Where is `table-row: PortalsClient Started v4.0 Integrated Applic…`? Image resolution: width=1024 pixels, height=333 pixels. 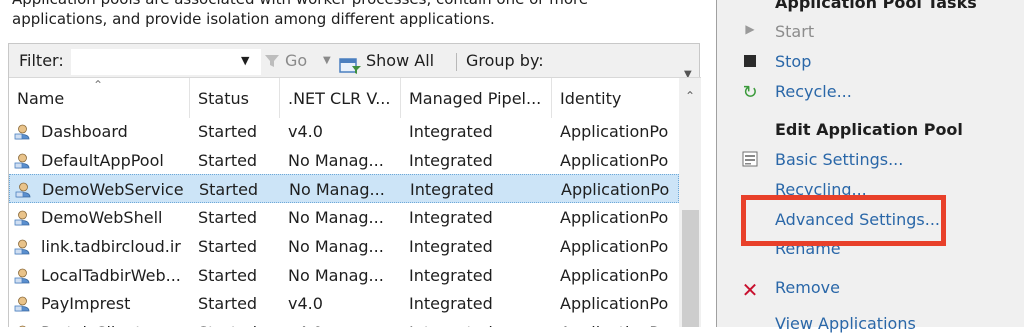
table-row: PortalsClient Started v4.0 Integrated Applic… is located at coordinates (344, 322).